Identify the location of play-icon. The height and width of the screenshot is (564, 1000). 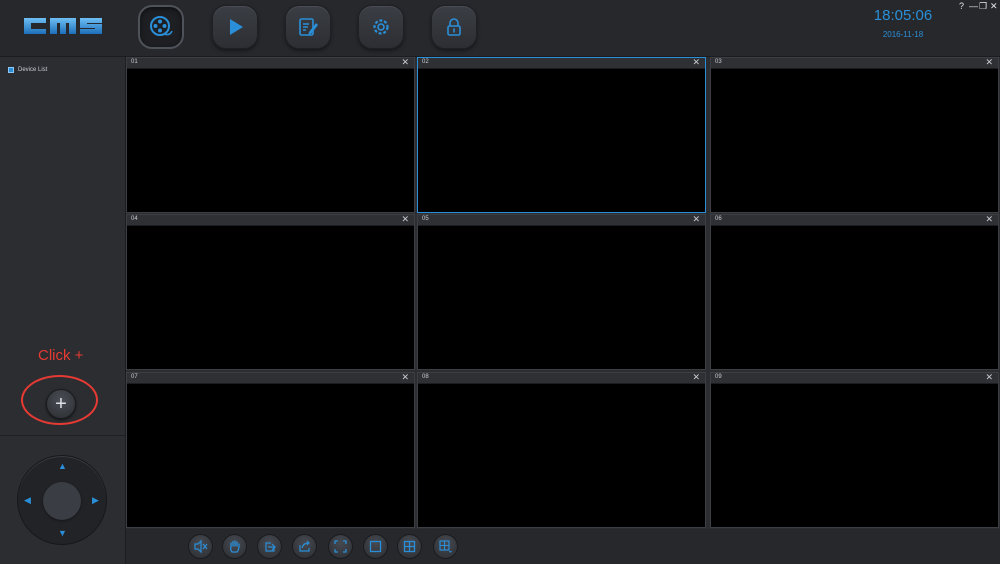
(236, 27).